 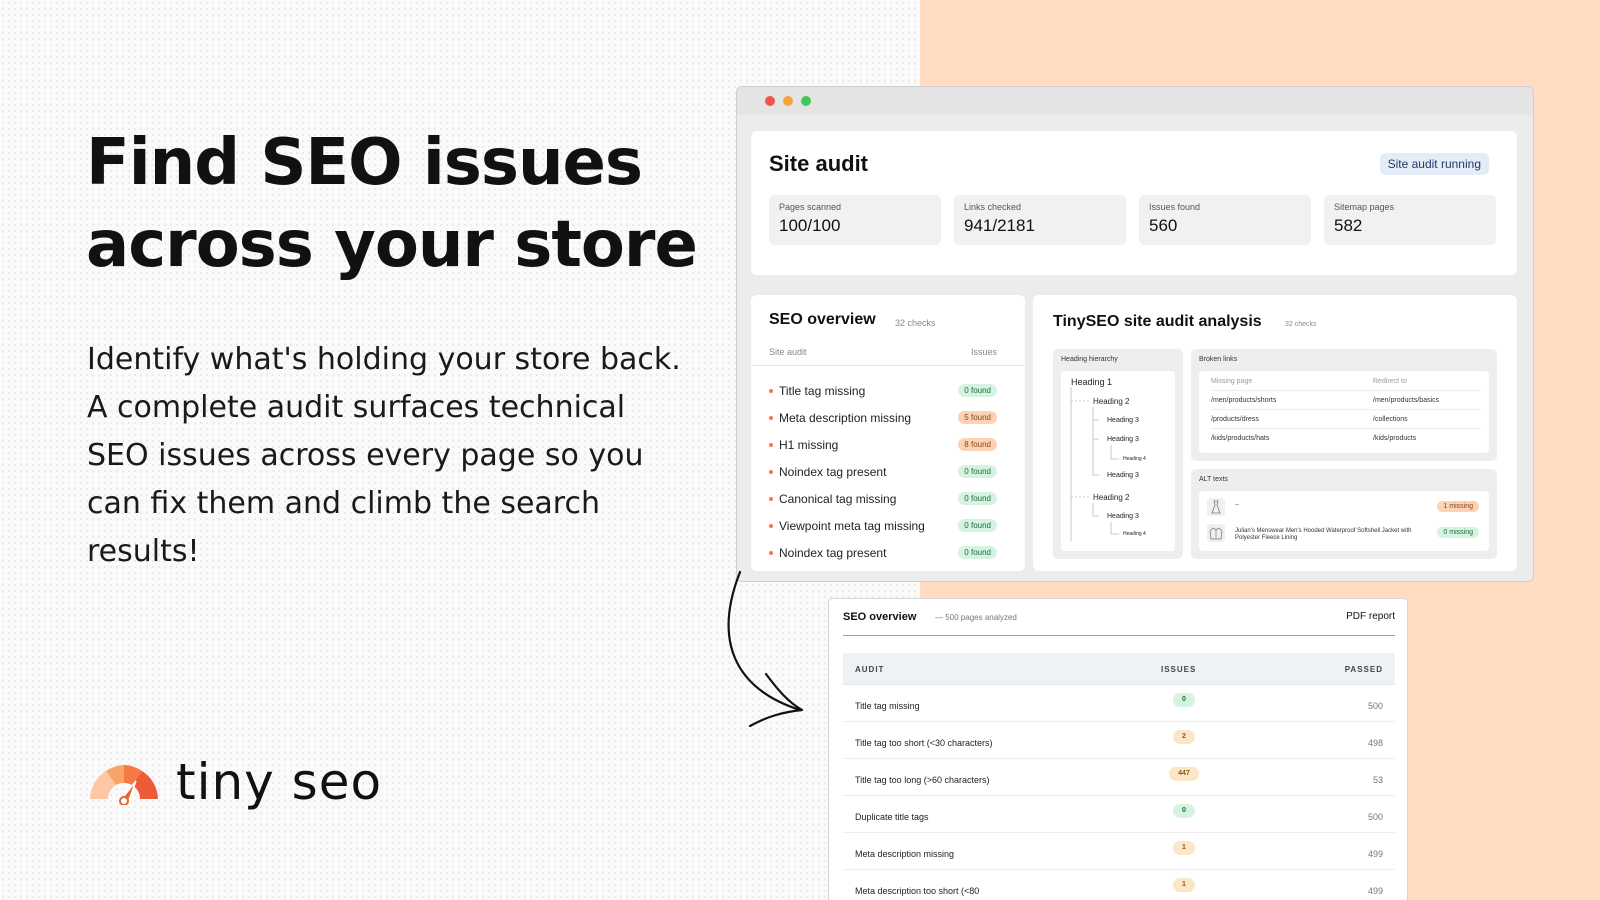 I want to click on table-header: AUDIT ISSUES PASSED, so click(x=1119, y=669).